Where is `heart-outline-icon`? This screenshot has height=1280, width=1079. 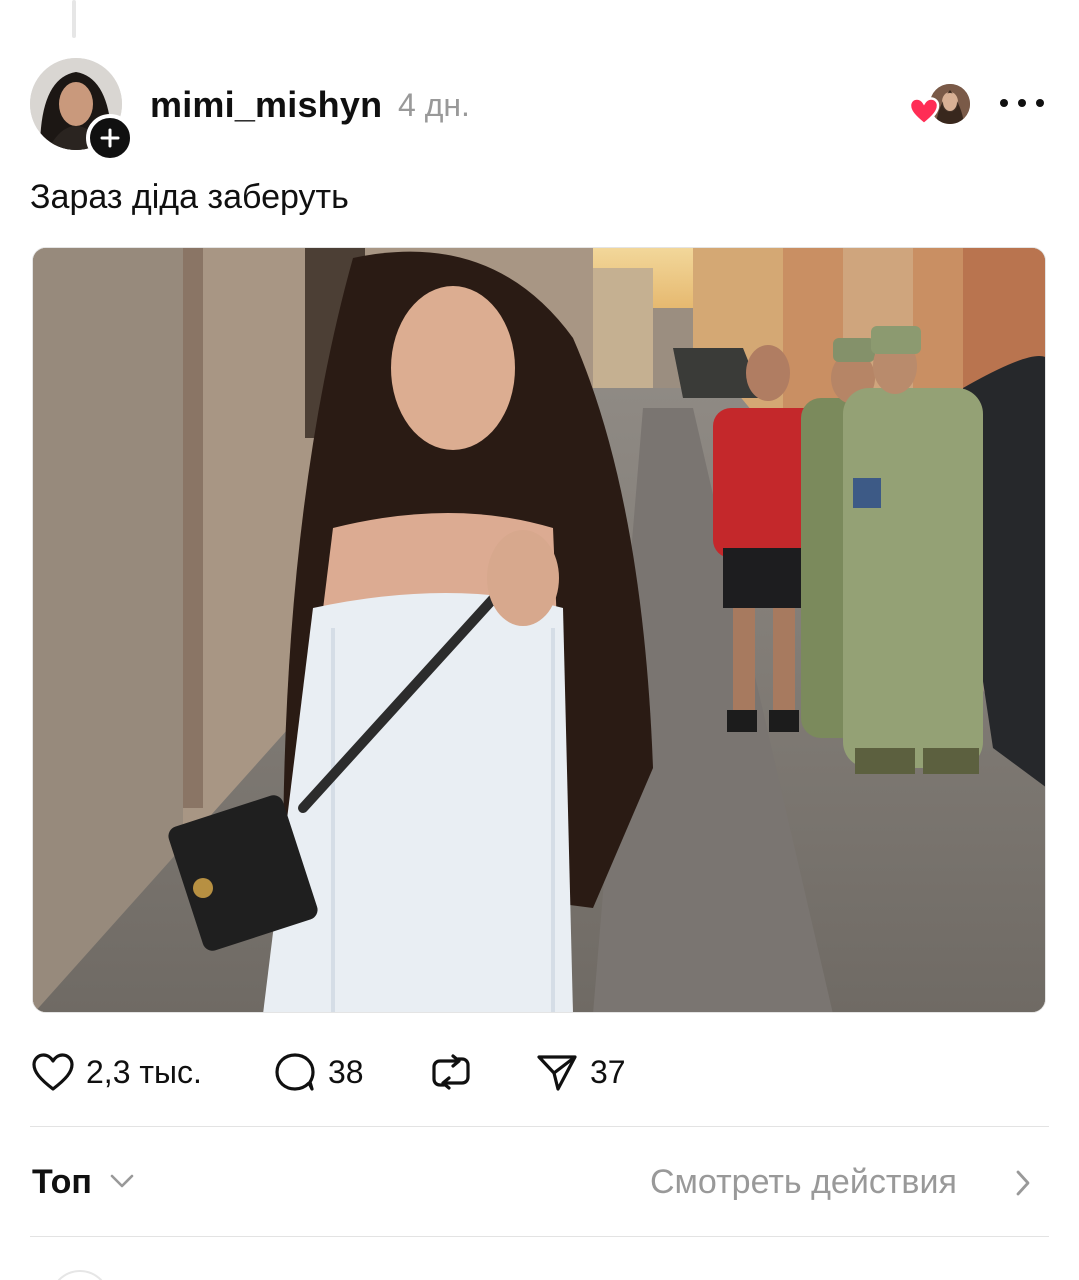
heart-outline-icon is located at coordinates (53, 1072).